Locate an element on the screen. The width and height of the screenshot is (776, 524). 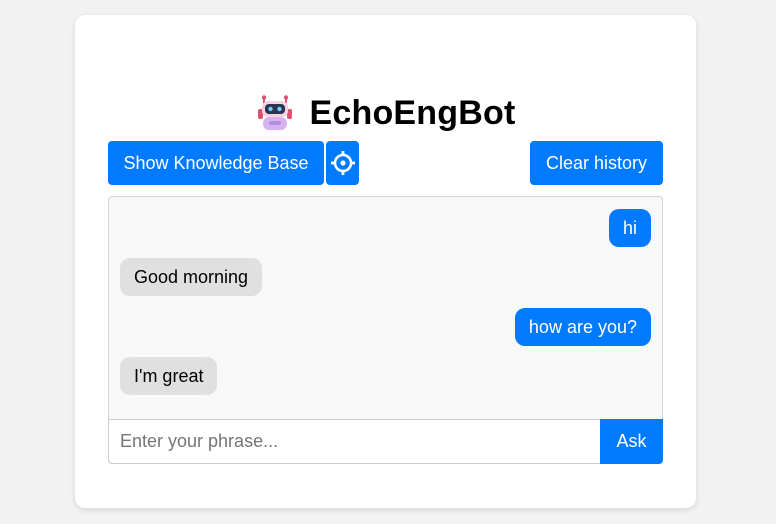
app-title: EchoEngBot is located at coordinates (412, 112).